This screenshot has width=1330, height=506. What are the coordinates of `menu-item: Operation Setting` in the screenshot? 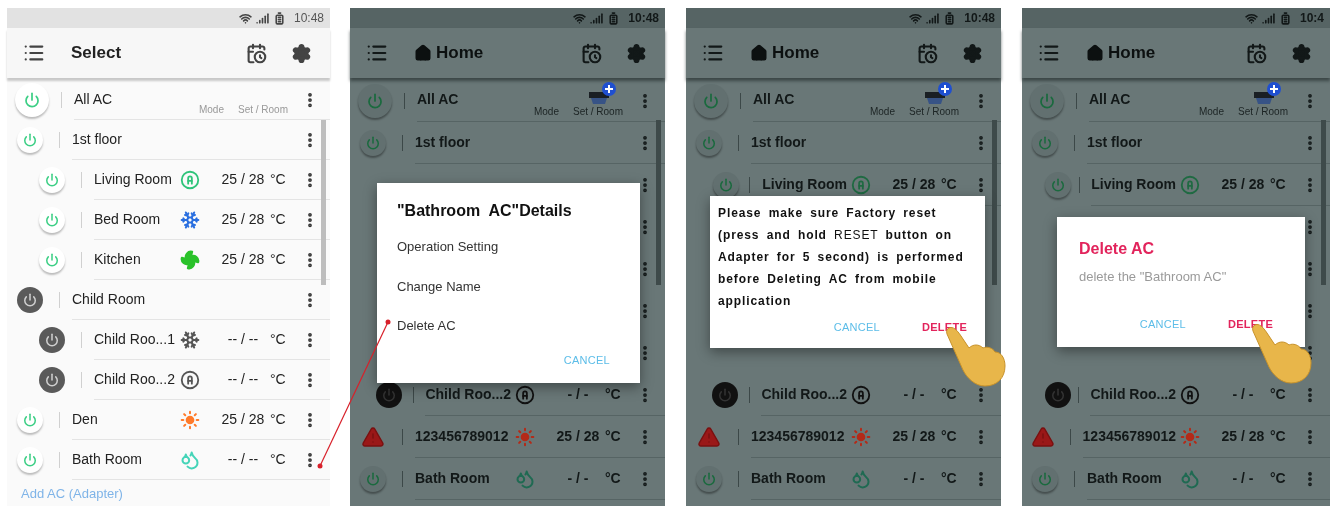 It's located at (508, 247).